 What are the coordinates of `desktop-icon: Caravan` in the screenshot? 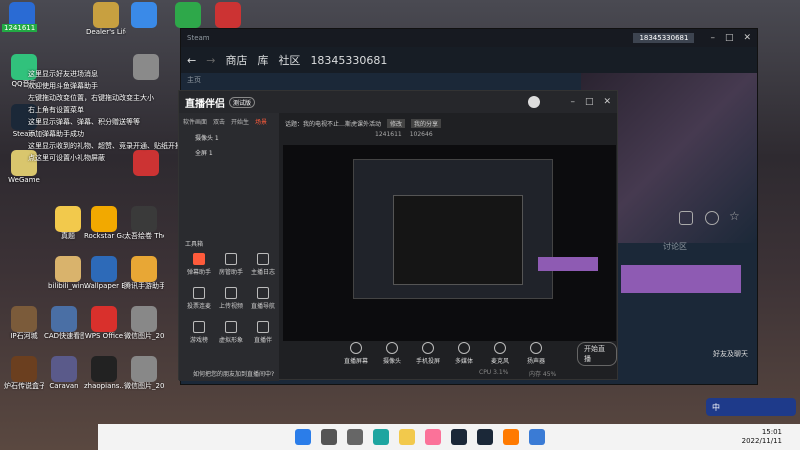 It's located at (64, 373).